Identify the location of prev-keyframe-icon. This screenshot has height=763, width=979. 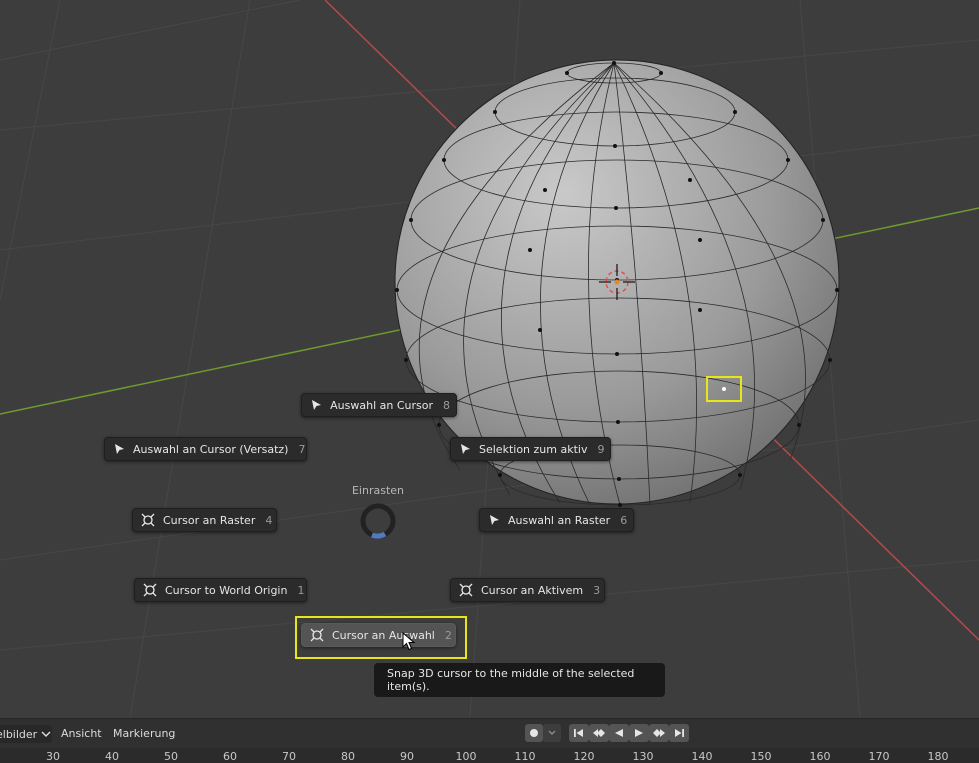
(599, 733).